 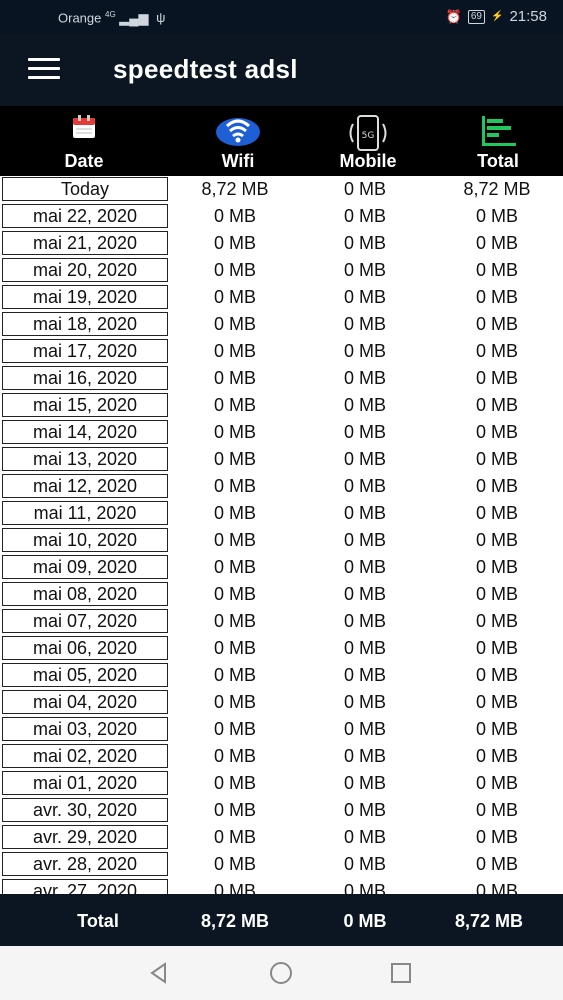 I want to click on table-row: mai 01, 2020 0 MB 0 MB 0 MB, so click(x=281, y=783).